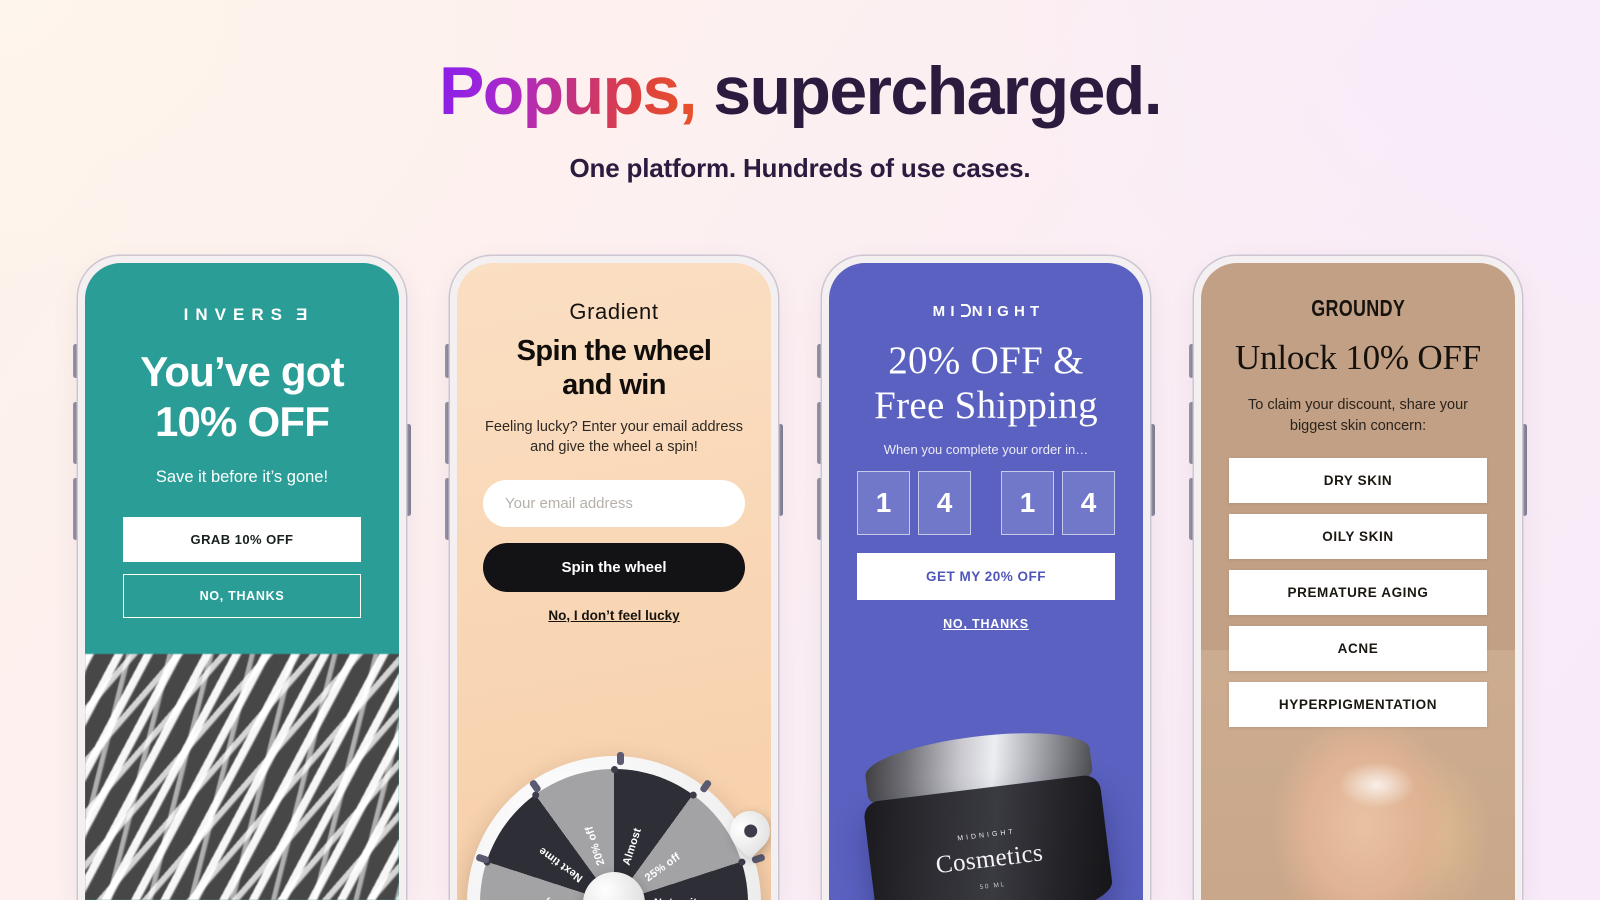  I want to click on skin-concern-option: PREMATURE AGING, so click(1358, 593).